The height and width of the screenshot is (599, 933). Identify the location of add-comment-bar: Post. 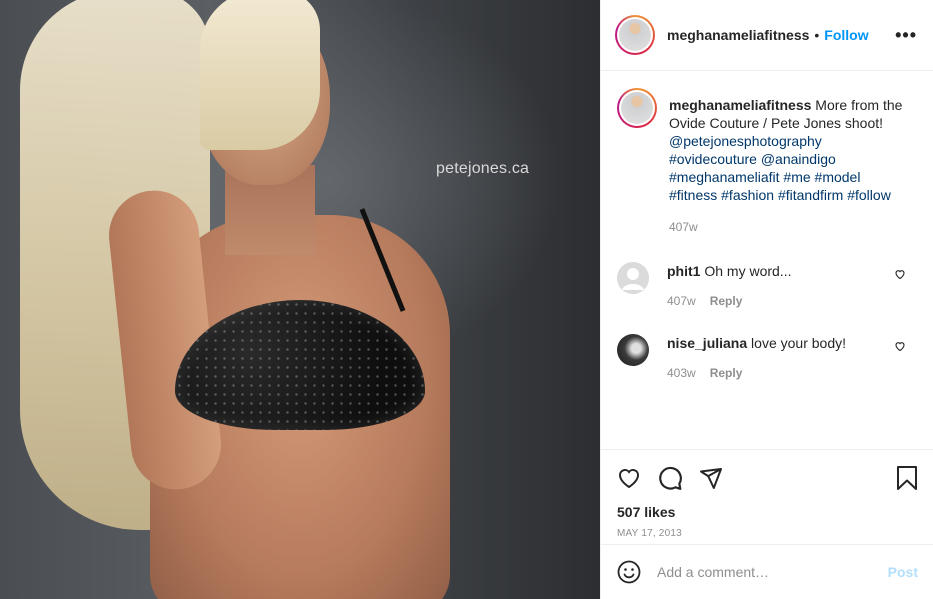
(767, 571).